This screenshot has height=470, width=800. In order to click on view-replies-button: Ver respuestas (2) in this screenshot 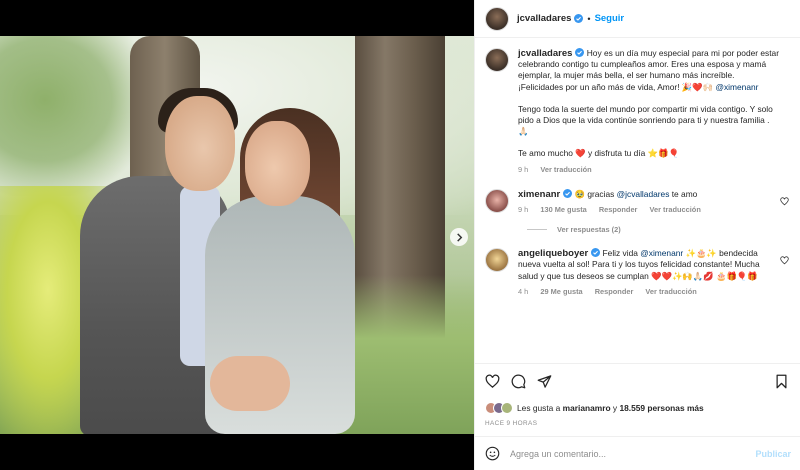, I will do `click(658, 229)`.